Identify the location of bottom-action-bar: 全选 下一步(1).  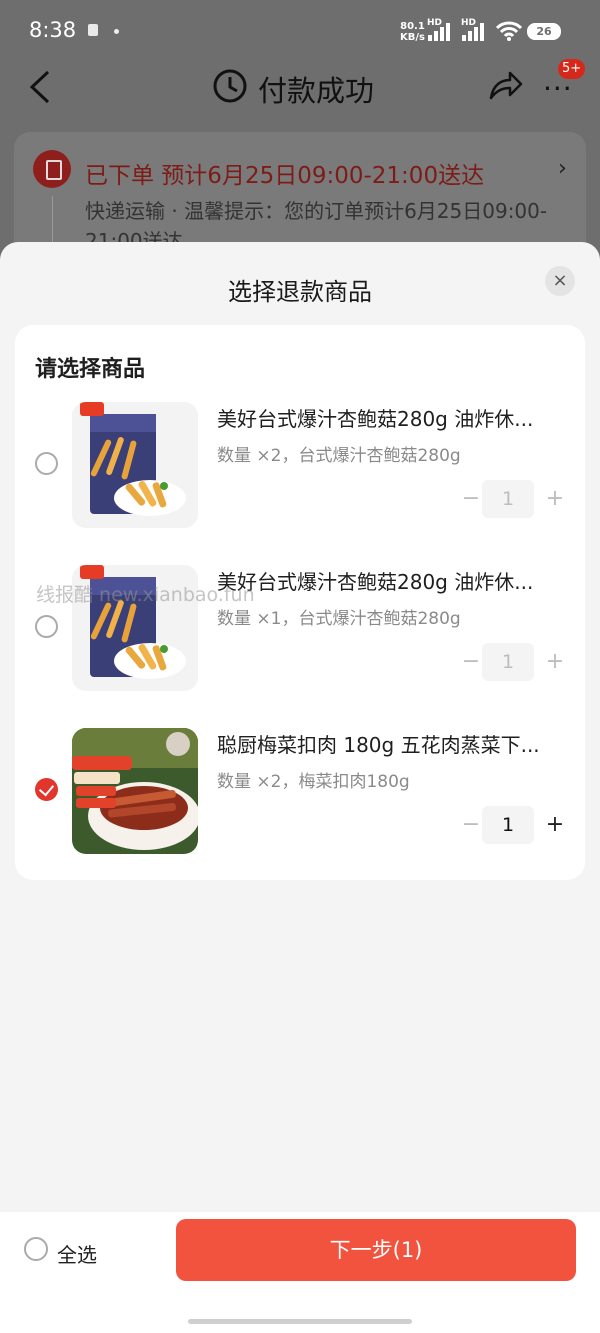
(300, 1272).